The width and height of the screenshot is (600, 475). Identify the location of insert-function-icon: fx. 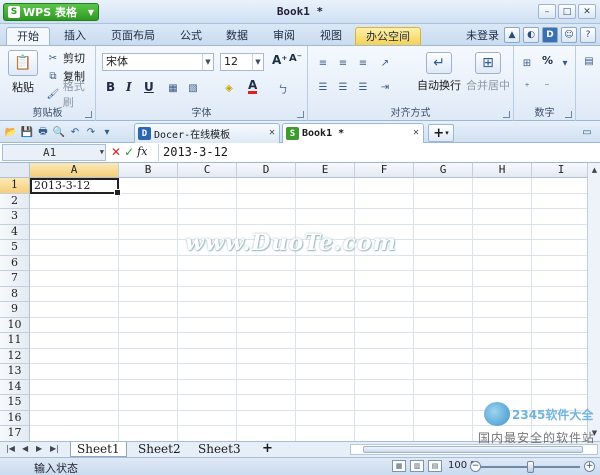
(142, 152).